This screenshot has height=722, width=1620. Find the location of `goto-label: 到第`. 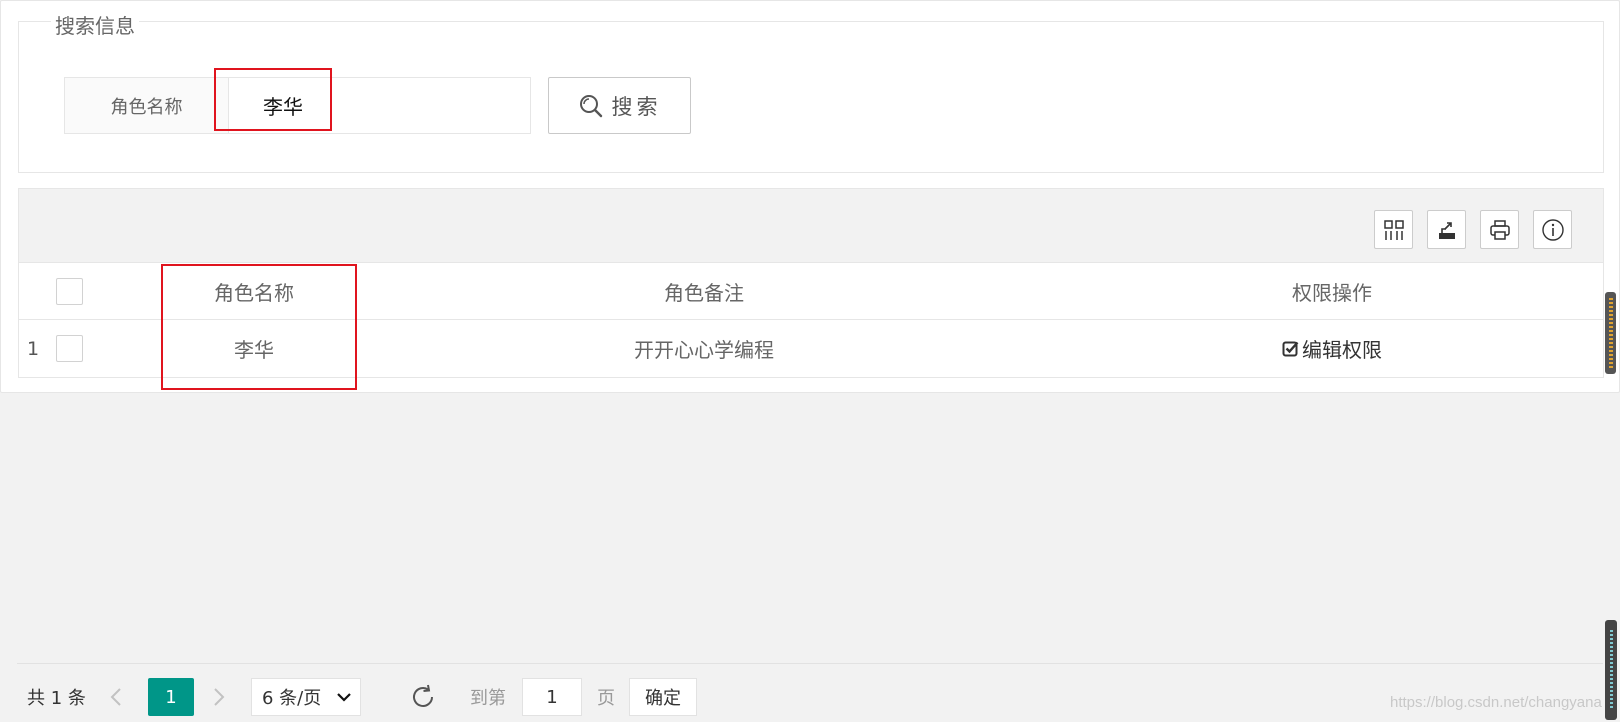

goto-label: 到第 is located at coordinates (488, 698).